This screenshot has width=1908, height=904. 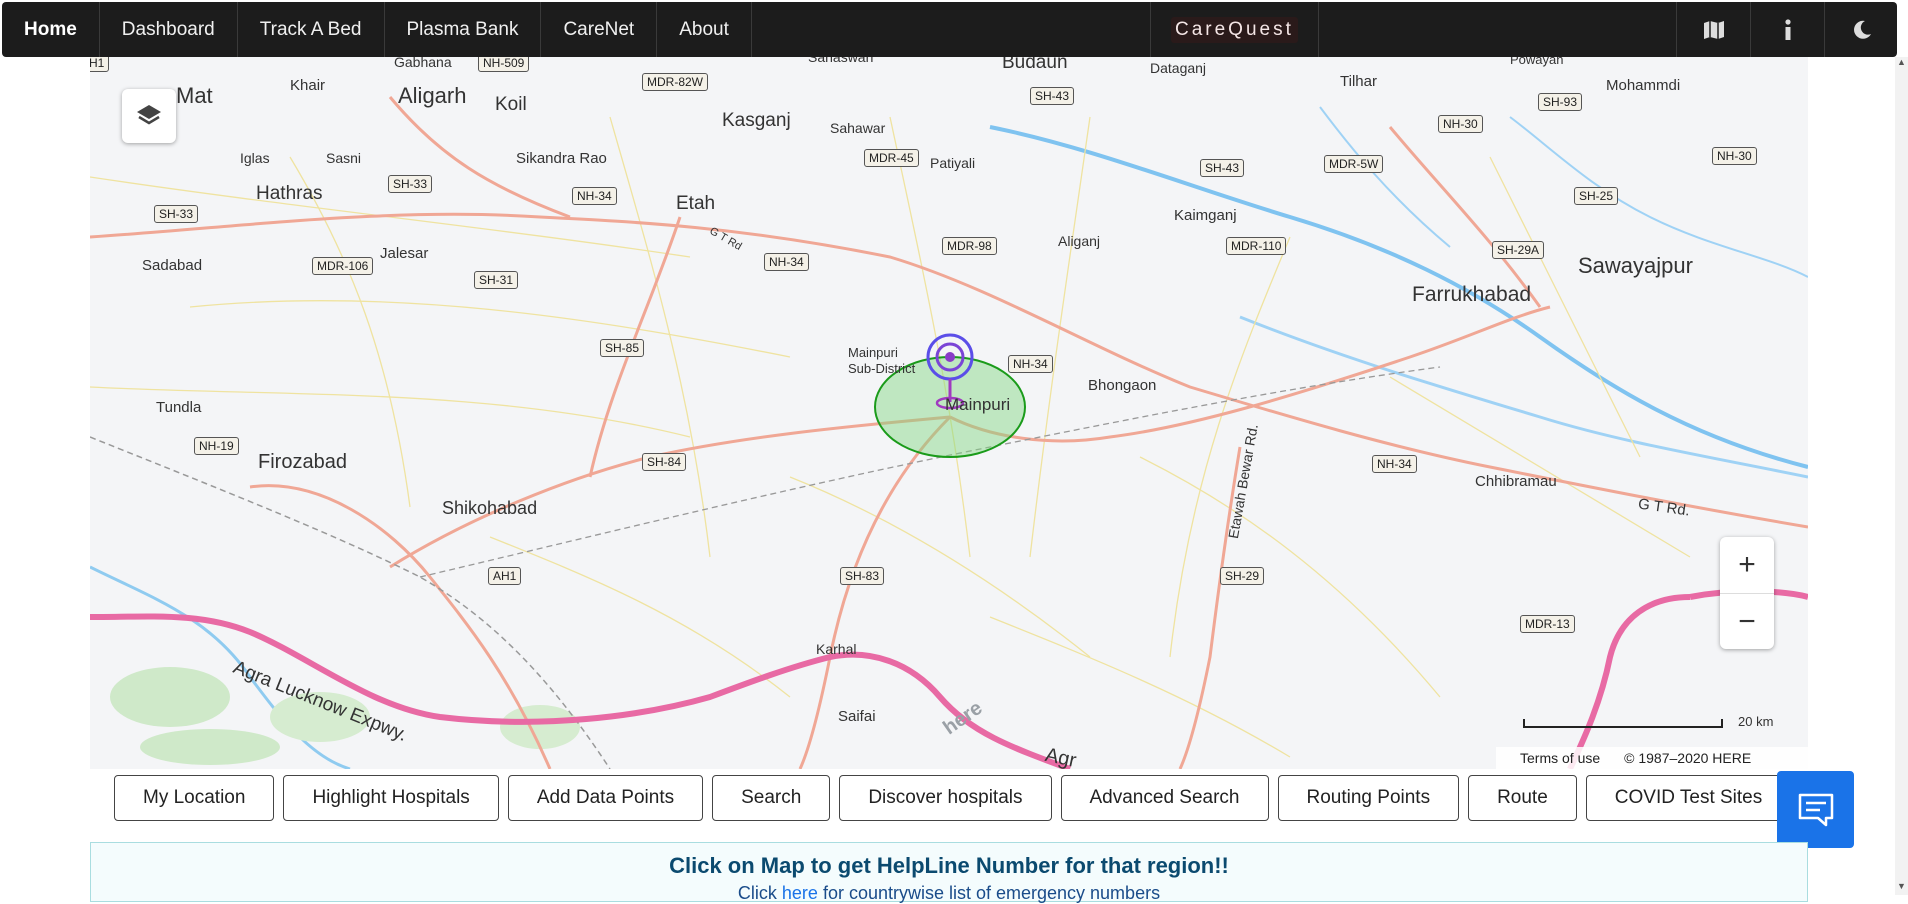 What do you see at coordinates (1178, 68) in the screenshot?
I see `city-label: Dataganj` at bounding box center [1178, 68].